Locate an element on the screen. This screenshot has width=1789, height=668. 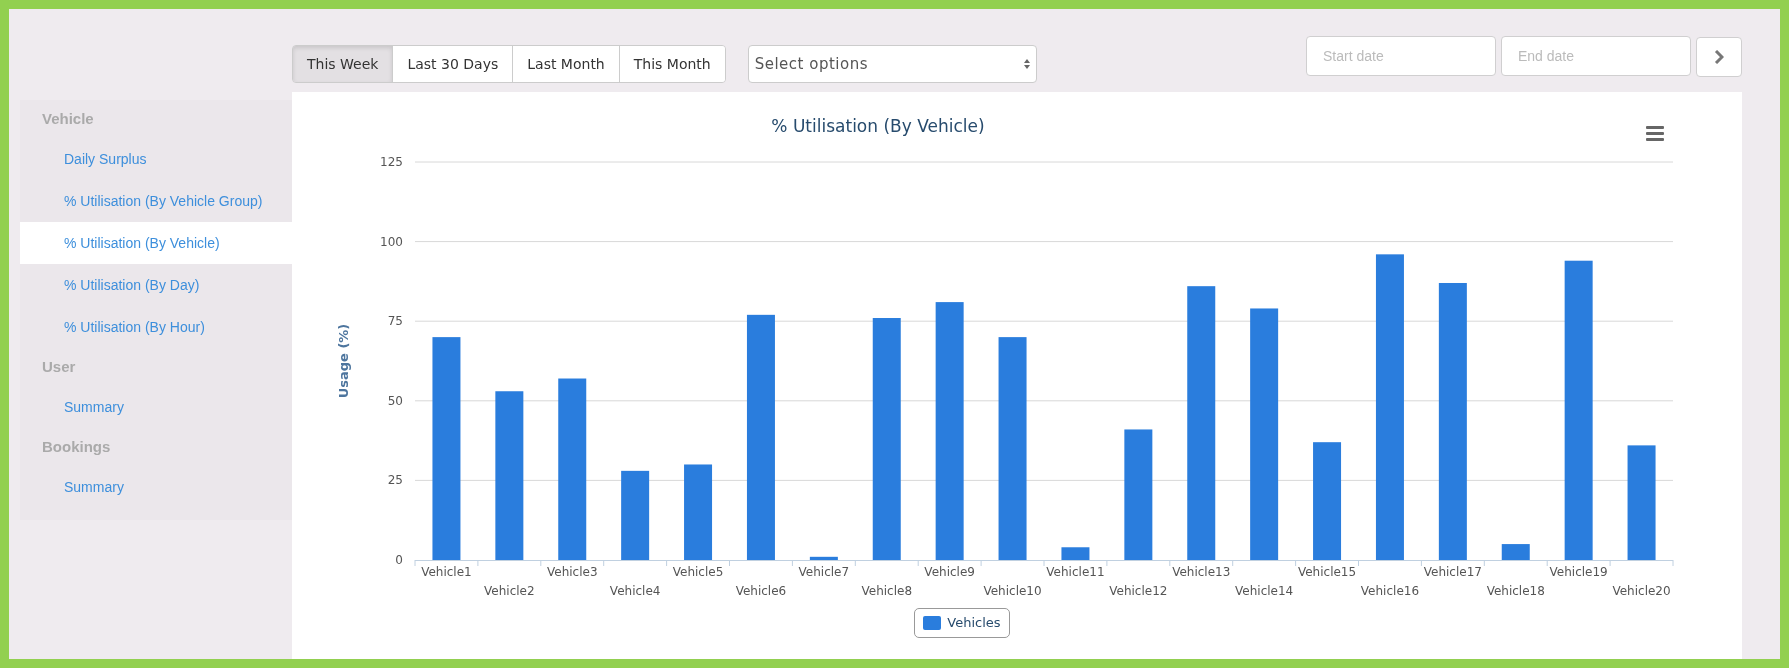
sidebar-item: % Utilisation (By Day) is located at coordinates (156, 285).